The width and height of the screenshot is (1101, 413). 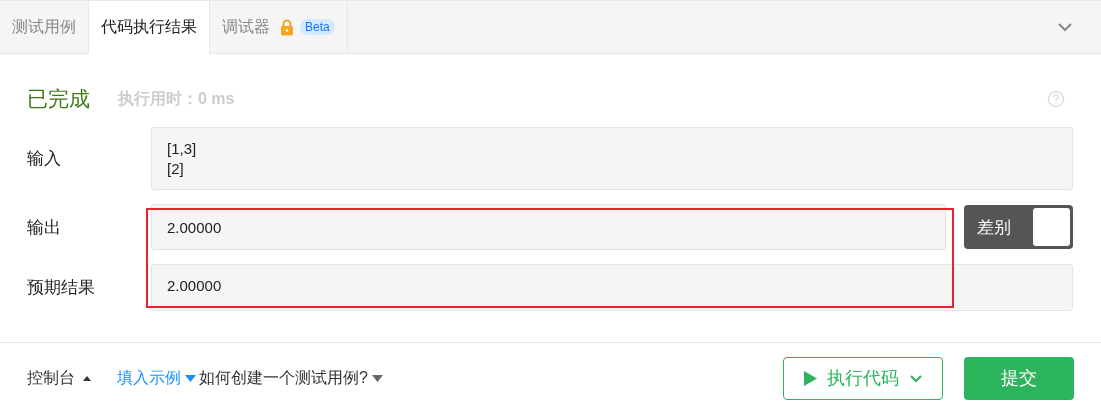 I want to click on tab: 代码执行结果, so click(x=149, y=27).